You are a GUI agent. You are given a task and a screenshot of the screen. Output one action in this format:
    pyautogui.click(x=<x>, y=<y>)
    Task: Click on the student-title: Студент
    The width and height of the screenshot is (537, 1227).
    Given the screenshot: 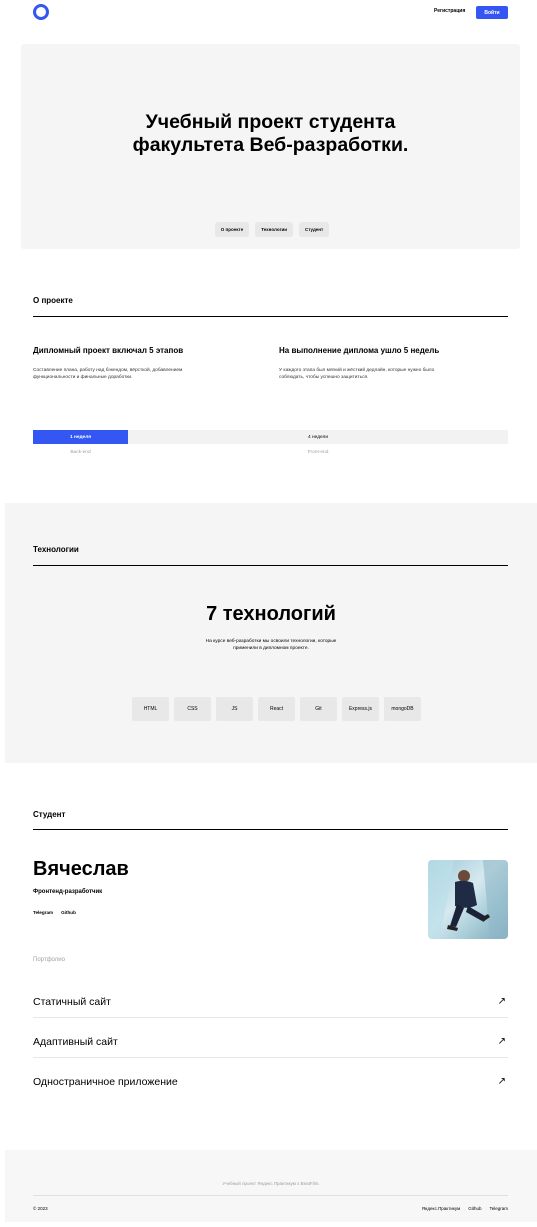 What is the action you would take?
    pyautogui.click(x=49, y=814)
    